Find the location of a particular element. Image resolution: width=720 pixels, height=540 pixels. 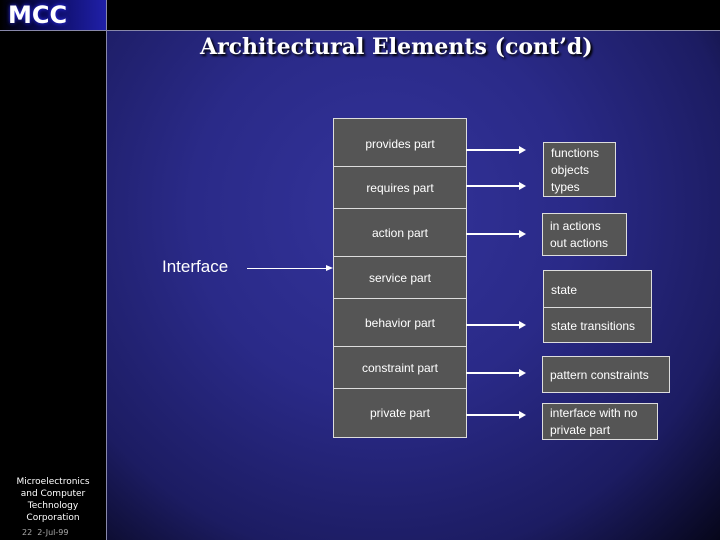

target-line: types is located at coordinates (565, 187).